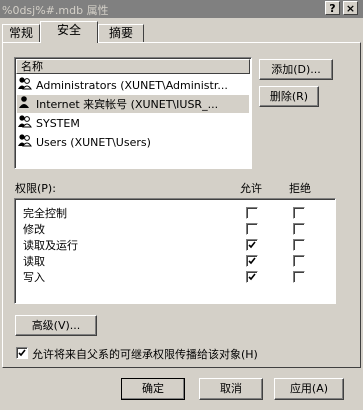 This screenshot has width=363, height=410. Describe the element at coordinates (50, 245) in the screenshot. I see `permission-name: 读取及运行` at that location.